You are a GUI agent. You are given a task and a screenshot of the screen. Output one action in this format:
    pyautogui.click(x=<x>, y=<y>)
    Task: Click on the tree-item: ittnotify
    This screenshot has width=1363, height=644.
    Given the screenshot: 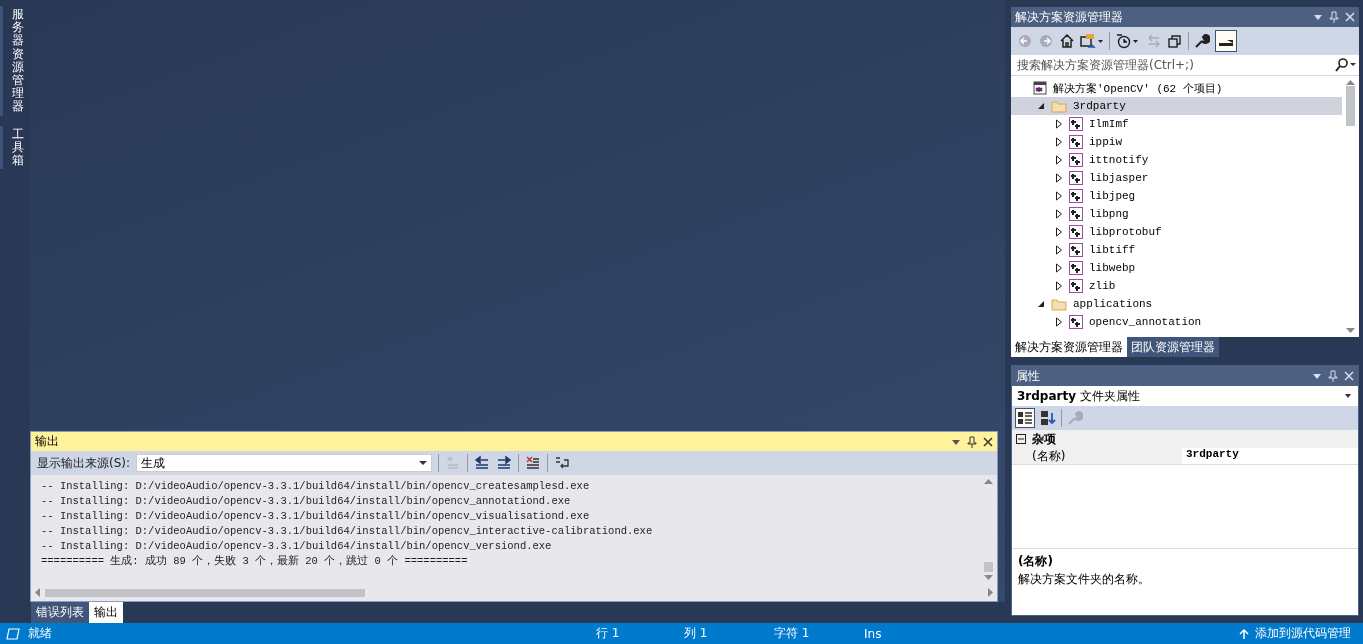 What is the action you would take?
    pyautogui.click(x=1176, y=160)
    